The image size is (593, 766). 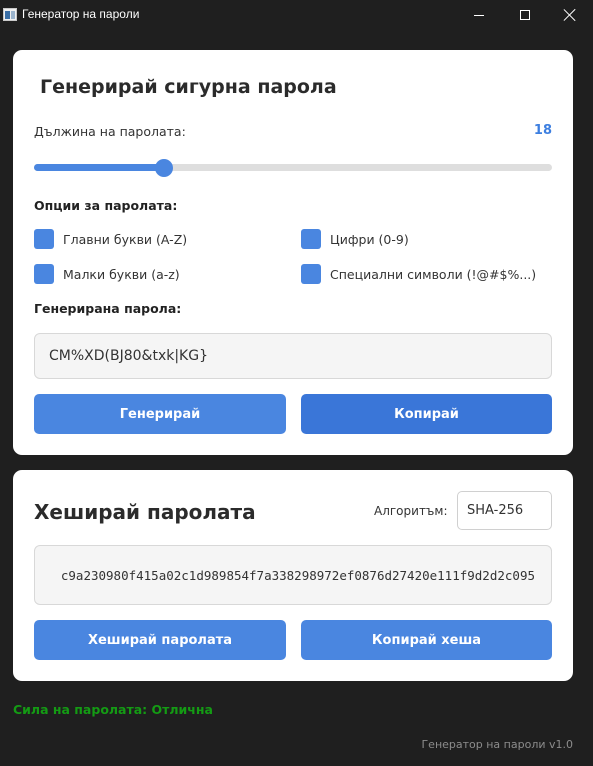 I want to click on lowercase-checkbox, so click(x=44, y=274).